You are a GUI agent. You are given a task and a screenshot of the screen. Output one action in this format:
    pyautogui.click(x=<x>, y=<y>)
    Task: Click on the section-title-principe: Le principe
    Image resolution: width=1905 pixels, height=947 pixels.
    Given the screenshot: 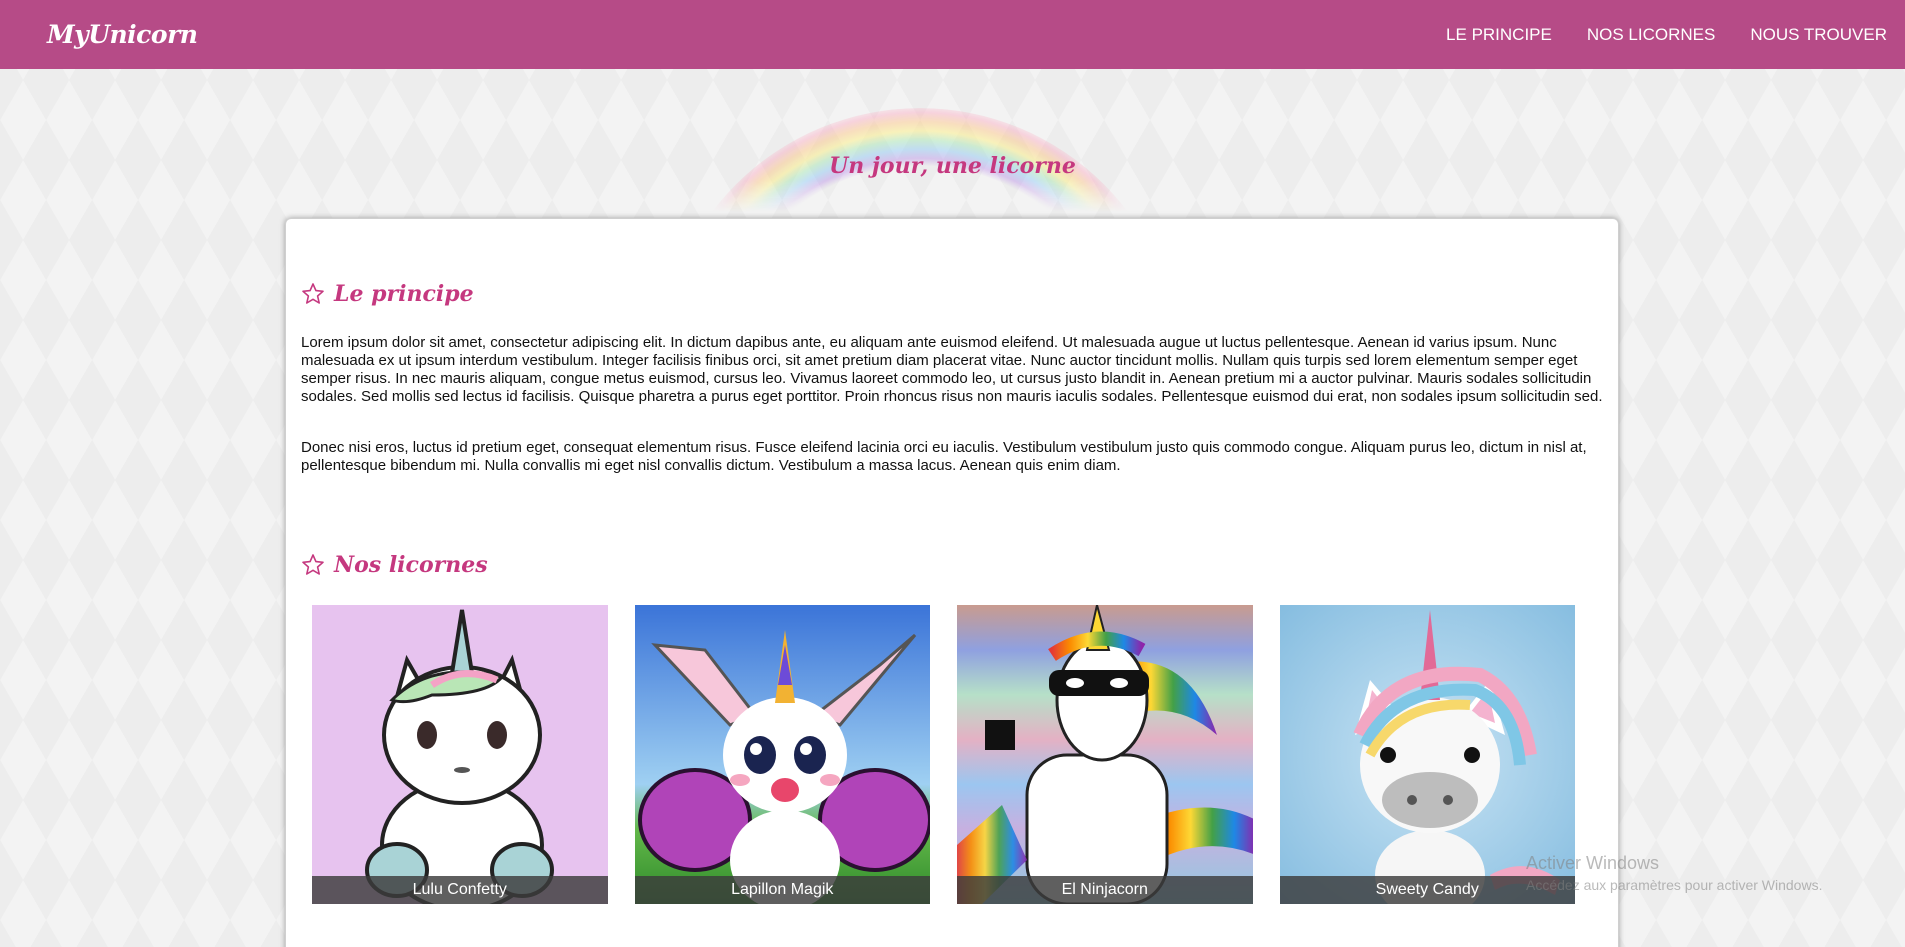 What is the action you would take?
    pyautogui.click(x=387, y=294)
    